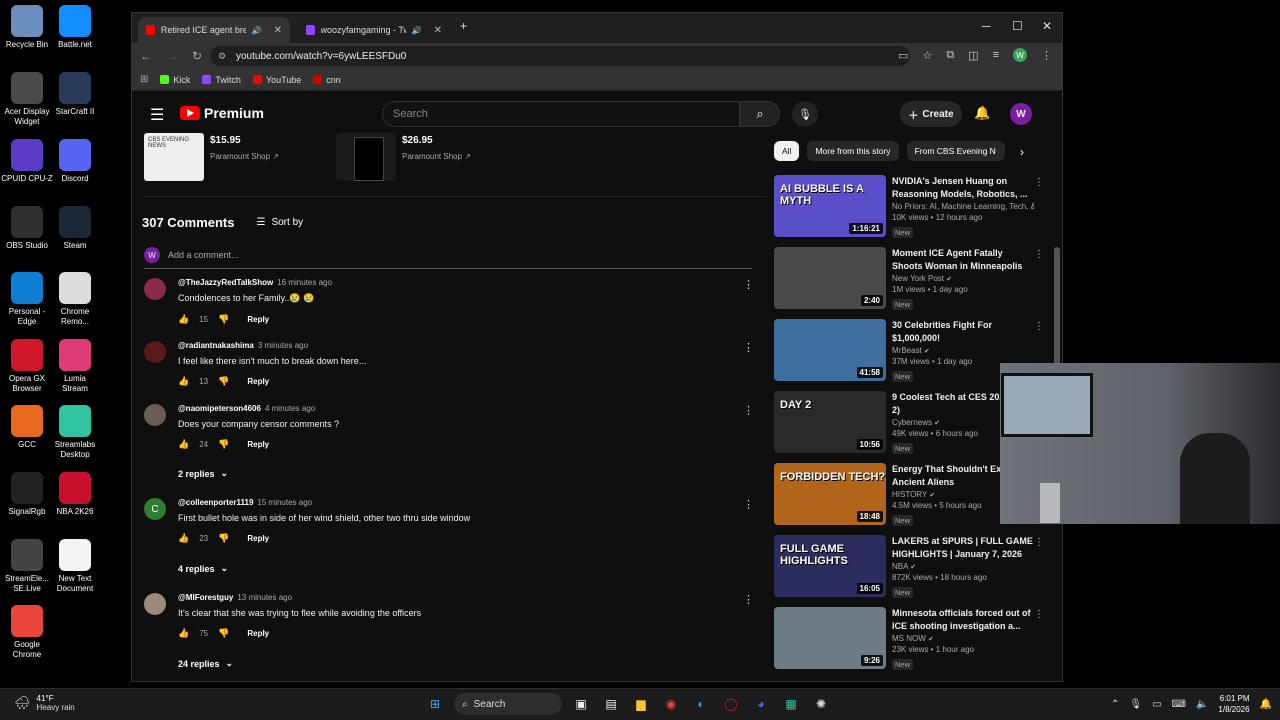  What do you see at coordinates (830, 350) in the screenshot?
I see `video-thumbnail: 41:58` at bounding box center [830, 350].